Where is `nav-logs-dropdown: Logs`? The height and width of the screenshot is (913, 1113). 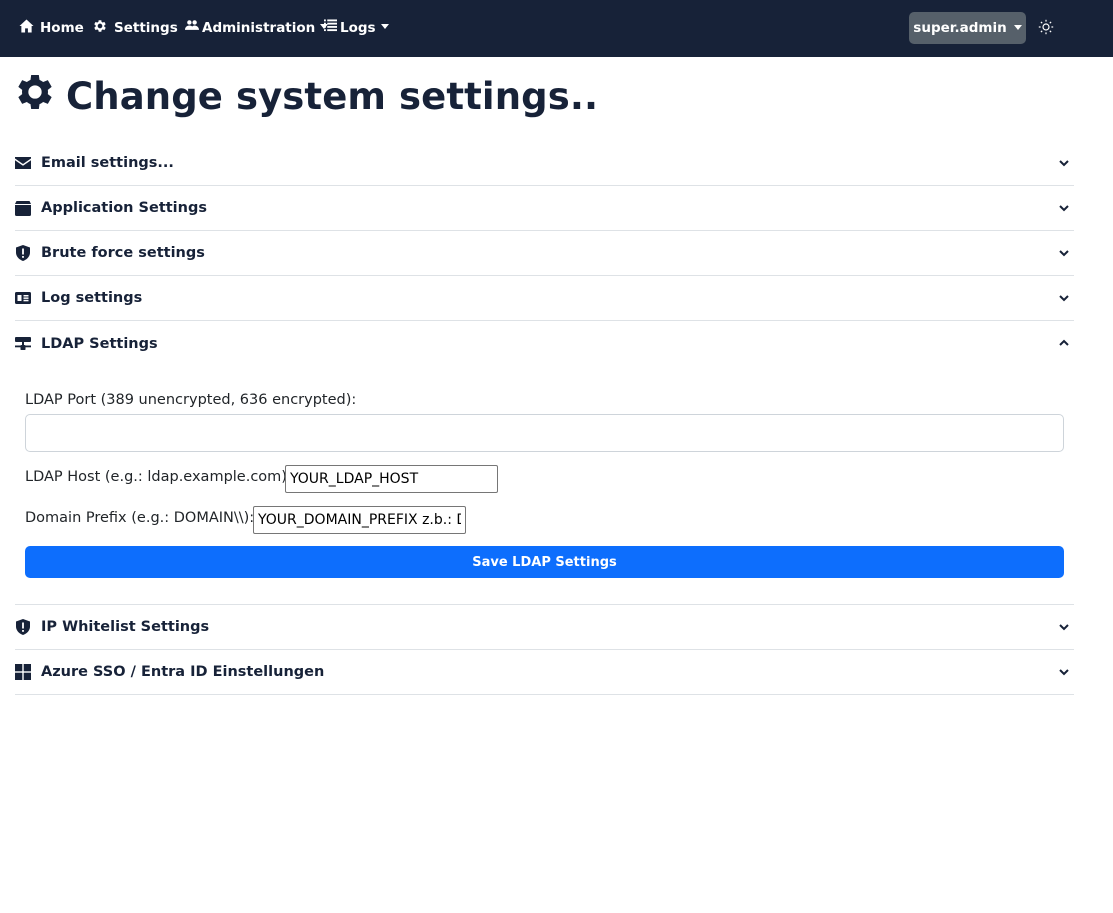
nav-logs-dropdown: Logs is located at coordinates (356, 27).